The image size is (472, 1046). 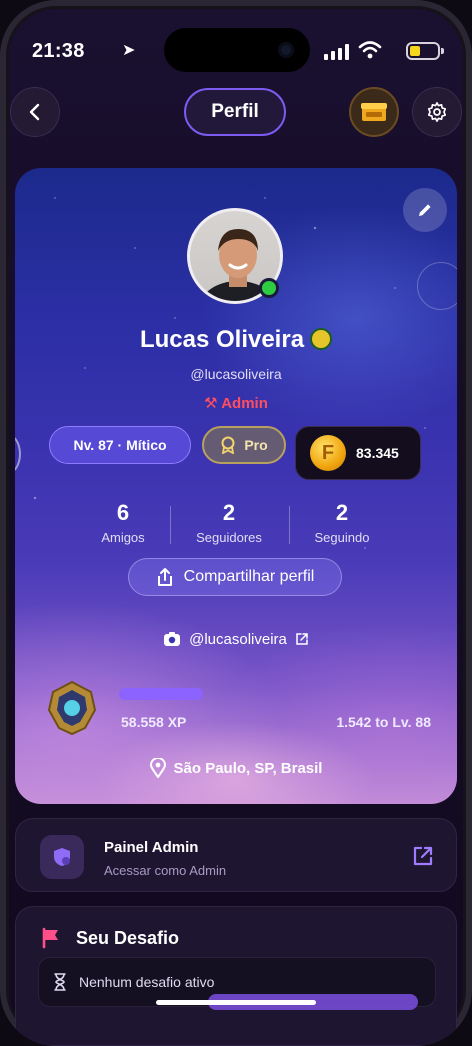 I want to click on battery-icon, so click(x=425, y=51).